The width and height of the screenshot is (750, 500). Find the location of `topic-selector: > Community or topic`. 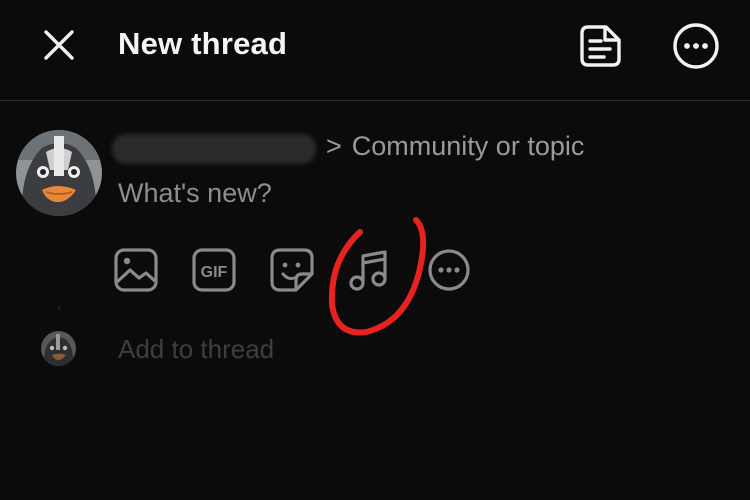

topic-selector: > Community or topic is located at coordinates (455, 146).